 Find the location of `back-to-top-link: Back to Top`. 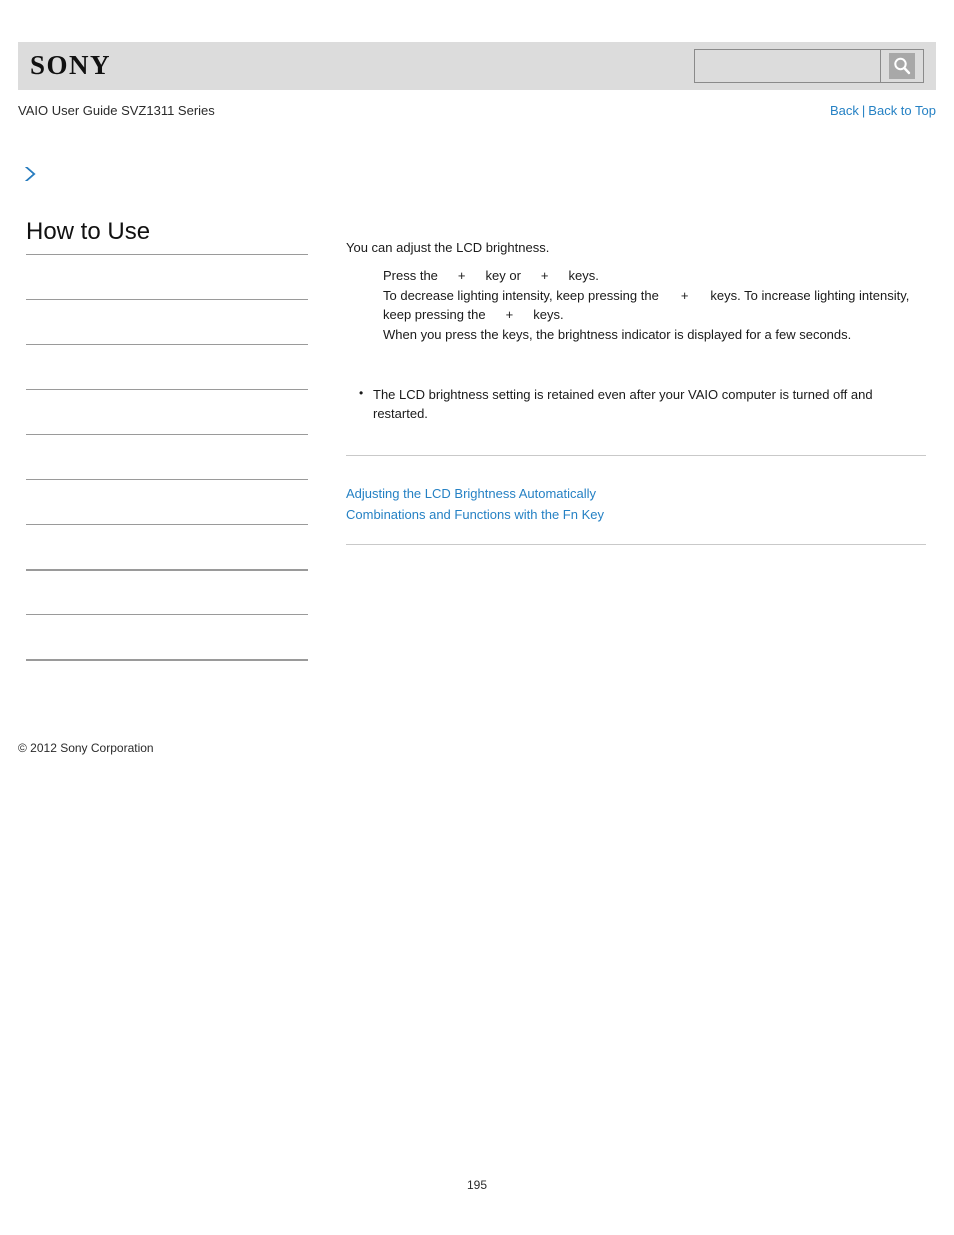

back-to-top-link: Back to Top is located at coordinates (902, 110).